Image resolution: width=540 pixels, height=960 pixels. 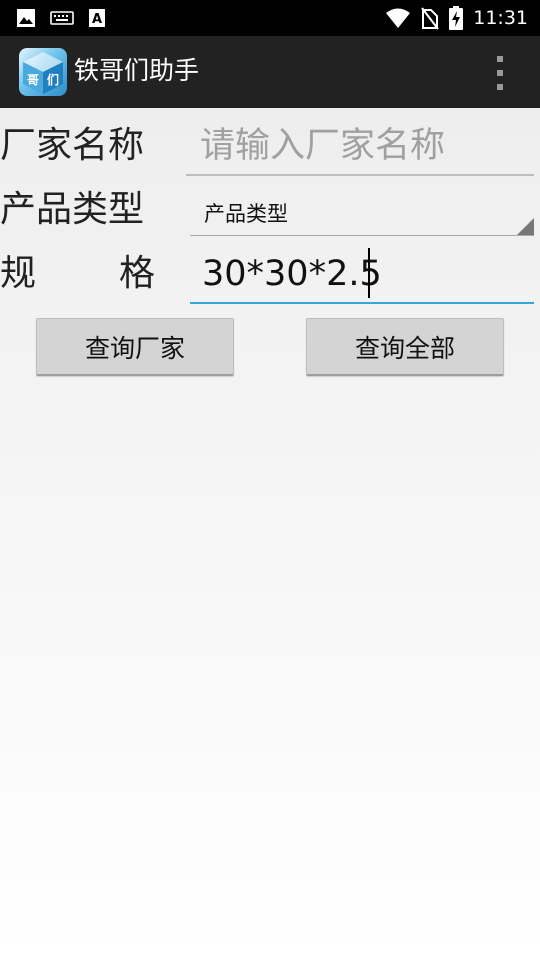 I want to click on image-icon, so click(x=26, y=18).